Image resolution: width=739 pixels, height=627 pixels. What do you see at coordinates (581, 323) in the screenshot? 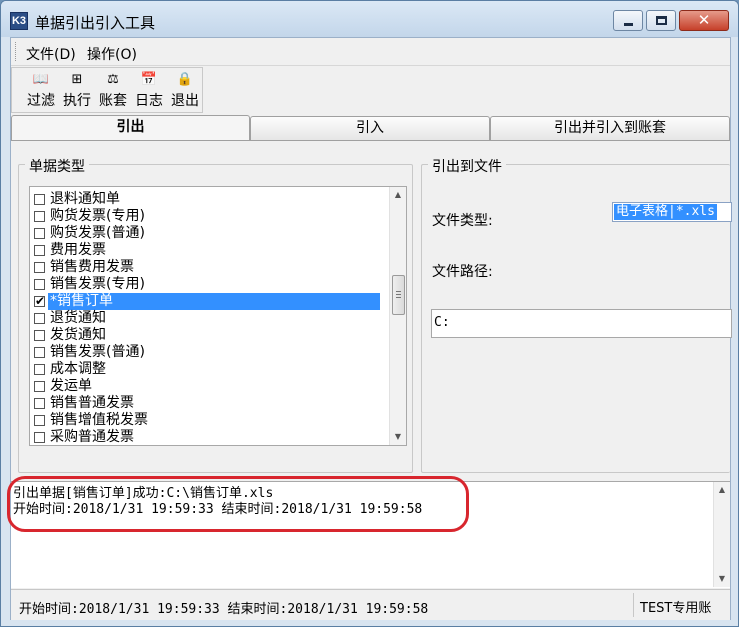
I see `file-path-input: C:` at bounding box center [581, 323].